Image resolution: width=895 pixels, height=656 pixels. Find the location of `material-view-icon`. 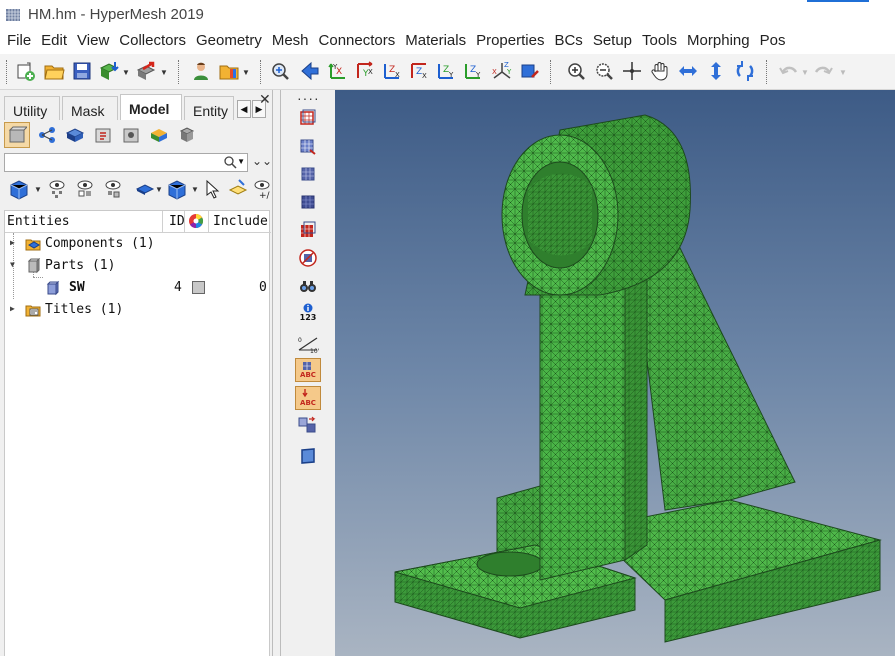

material-view-icon is located at coordinates (75, 135).